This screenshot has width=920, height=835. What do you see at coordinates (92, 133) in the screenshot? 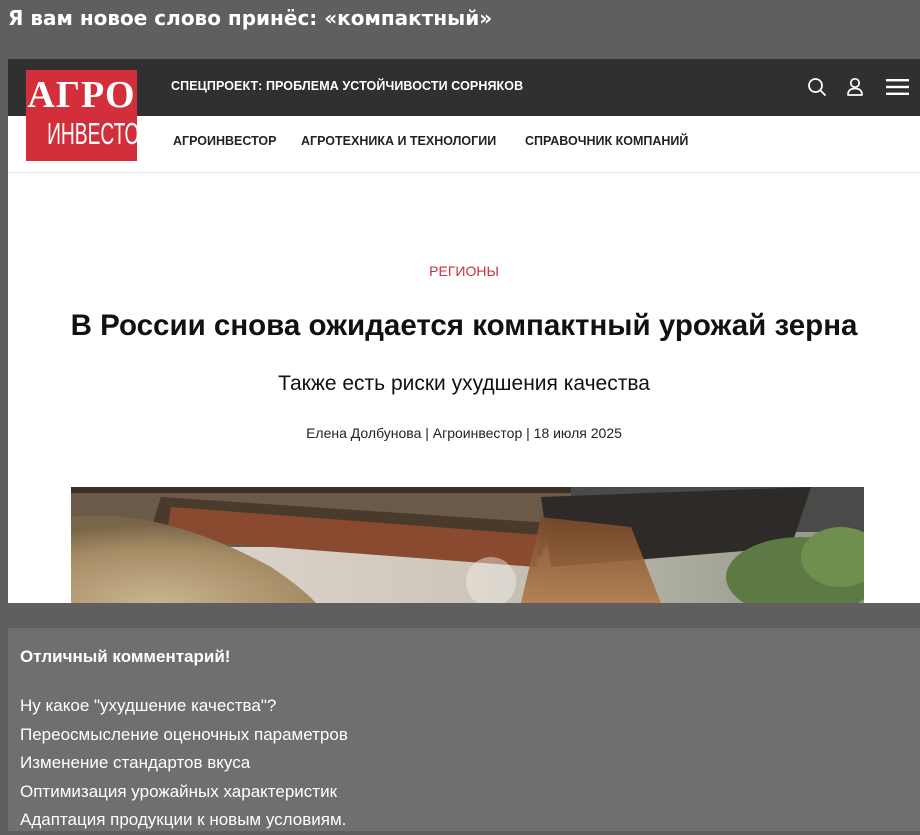
I see `logo-line-2: ИНВЕСТОР` at bounding box center [92, 133].